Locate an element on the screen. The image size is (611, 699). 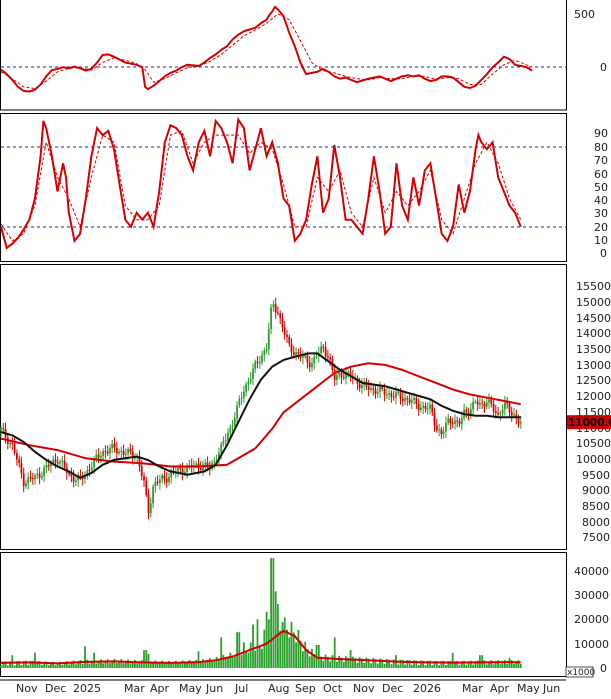
x-label-dec-2: Dec is located at coordinates (392, 688).